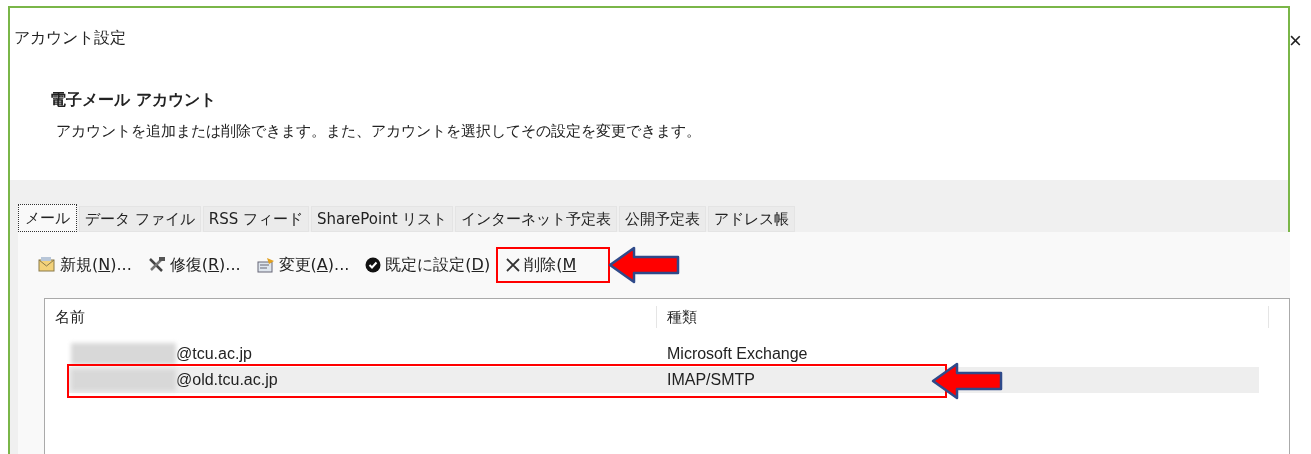 The height and width of the screenshot is (454, 1311). Describe the element at coordinates (156, 265) in the screenshot. I see `tools-icon` at that location.